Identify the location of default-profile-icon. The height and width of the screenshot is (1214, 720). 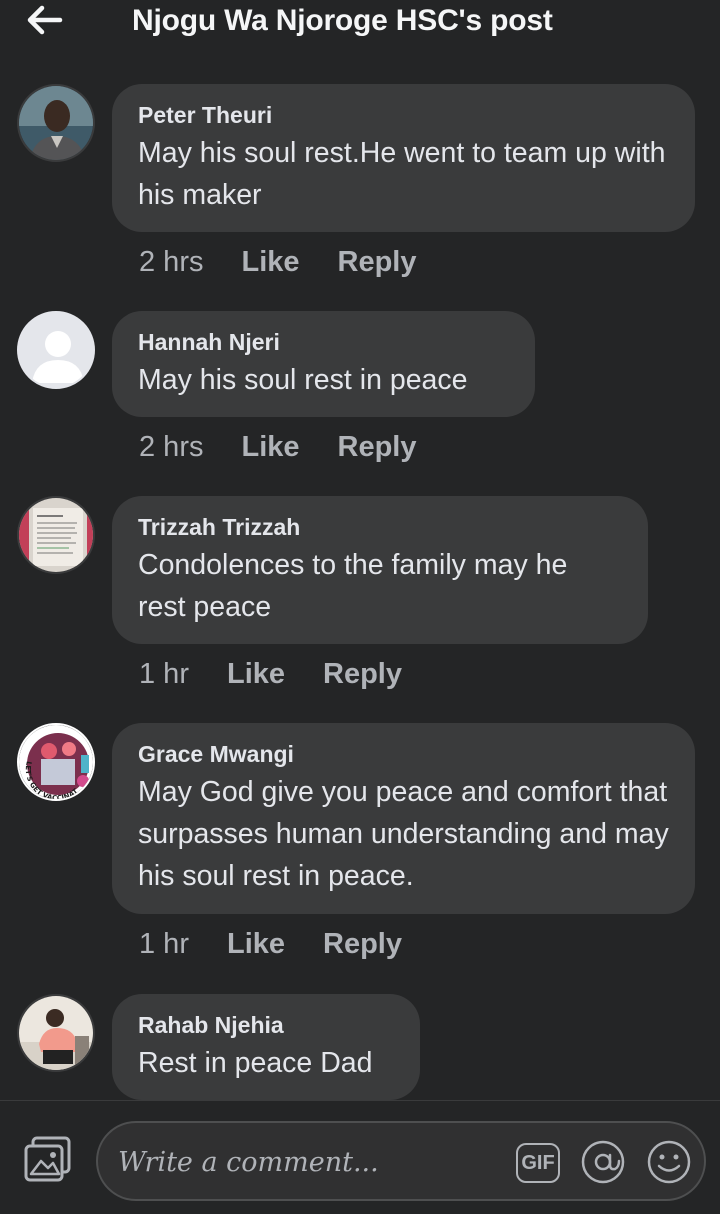
(56, 350).